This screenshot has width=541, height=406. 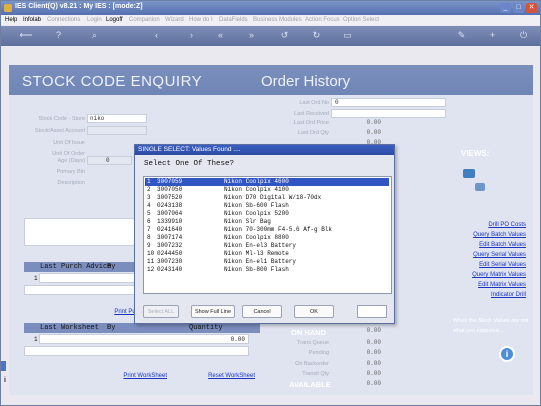 I want to click on stock-asset-label: Stock/Asset Account, so click(x=59, y=131).